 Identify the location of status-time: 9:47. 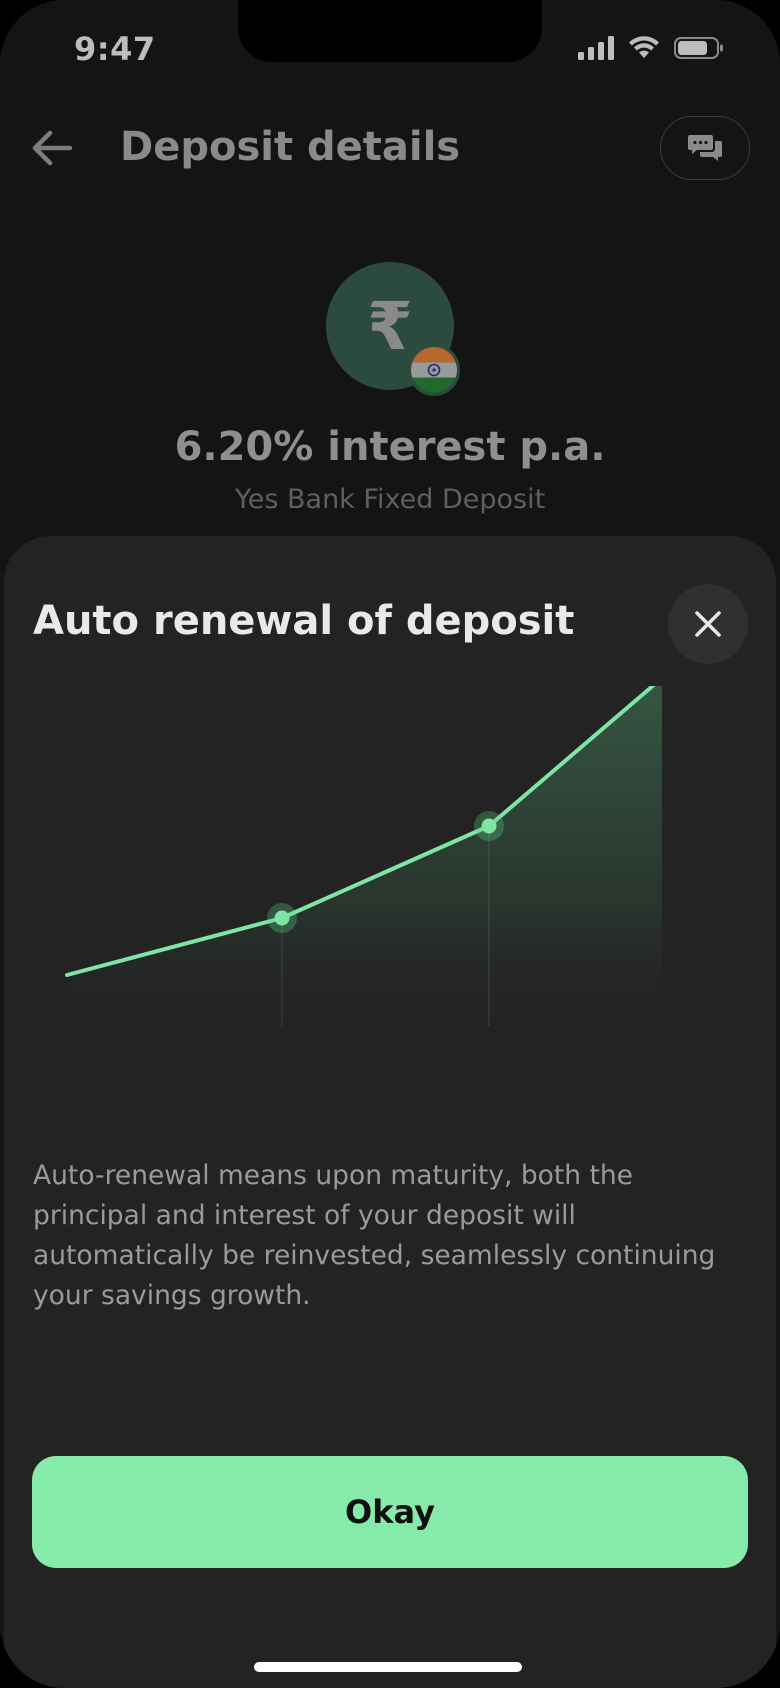
(115, 49).